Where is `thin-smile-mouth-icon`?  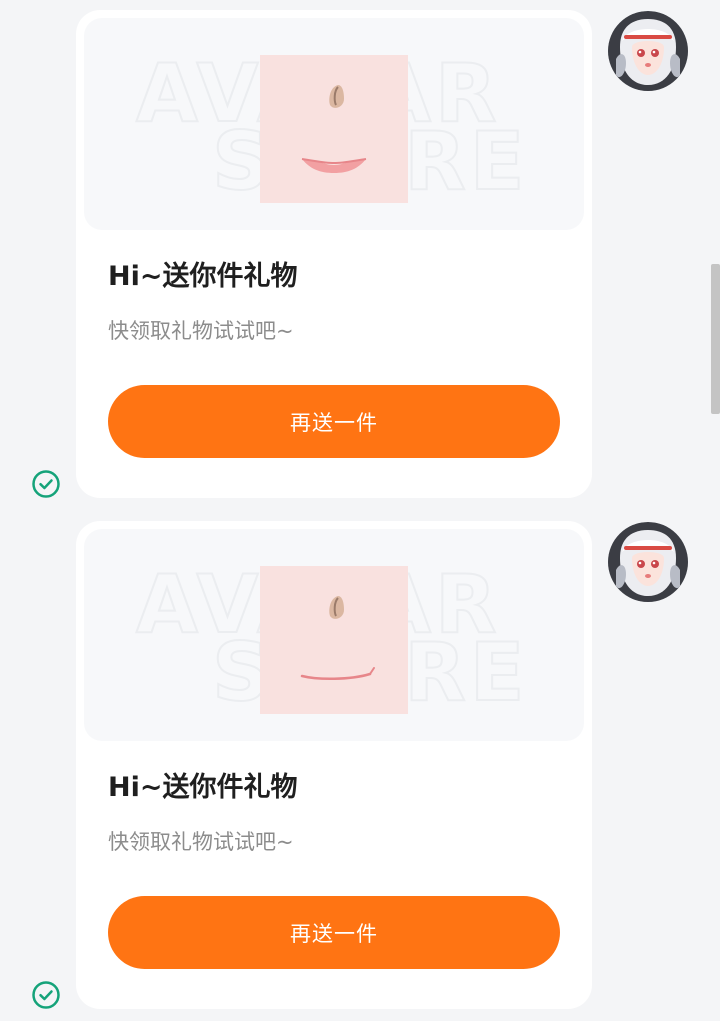 thin-smile-mouth-icon is located at coordinates (334, 640).